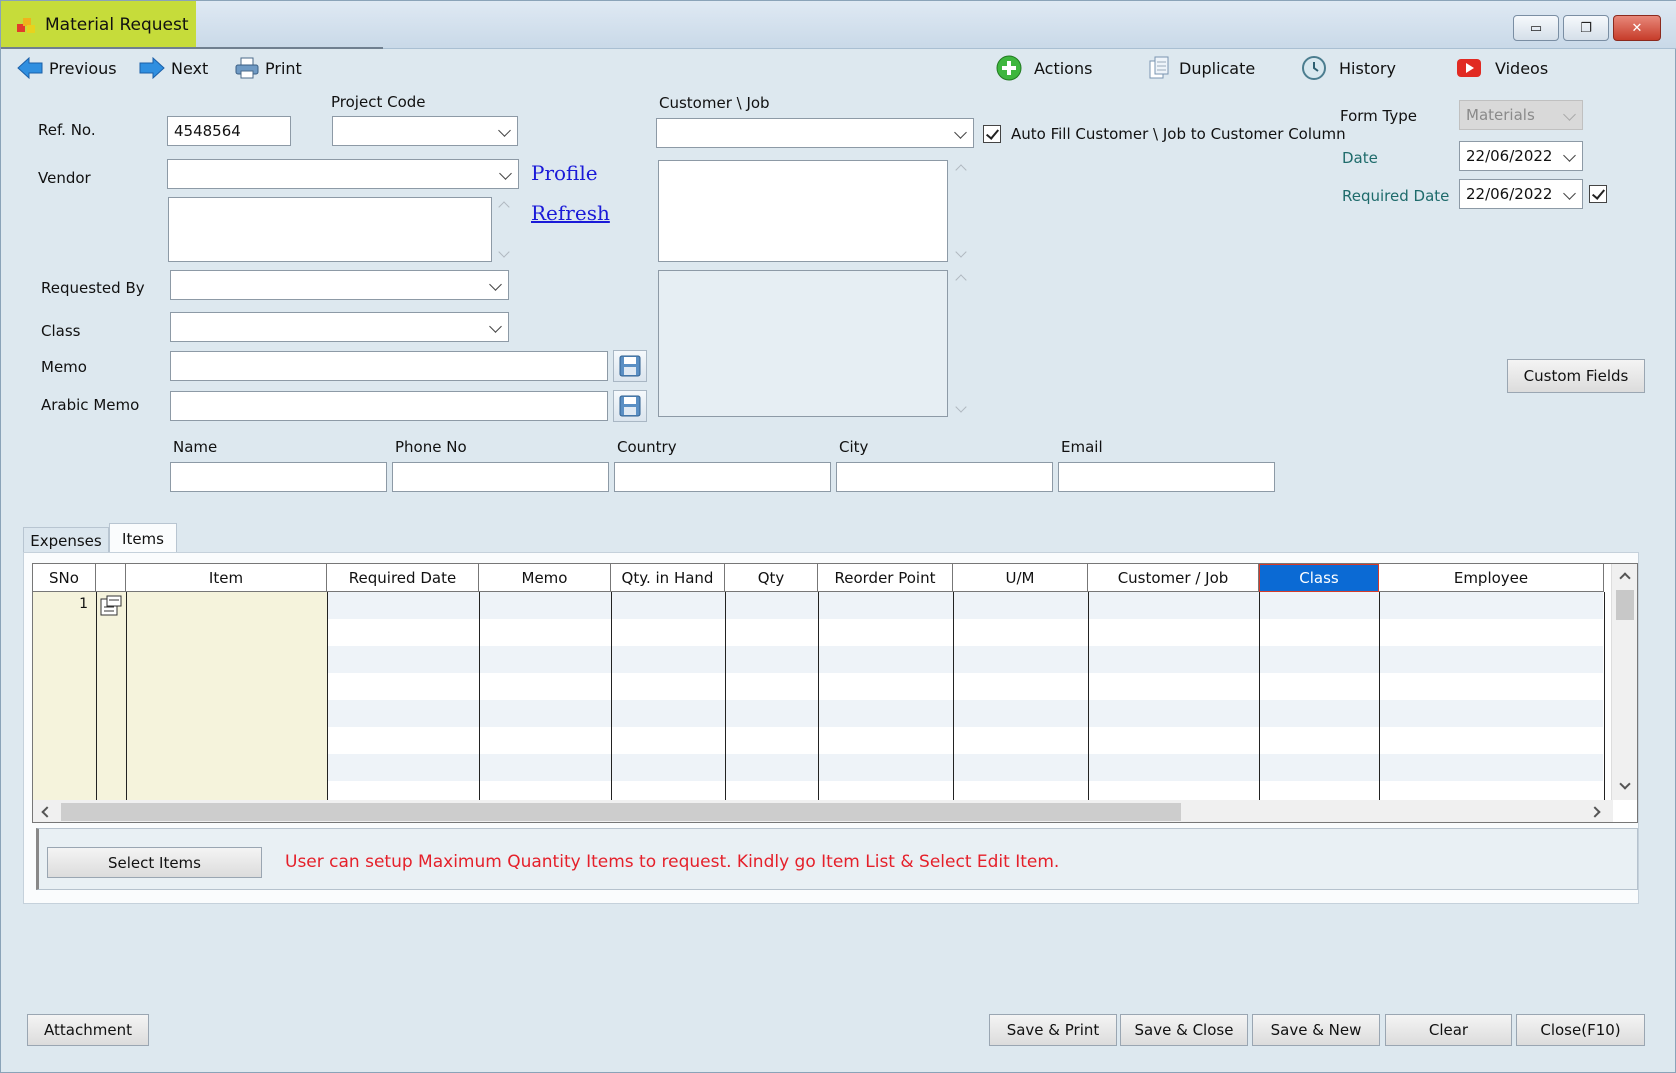 This screenshot has width=1676, height=1073. I want to click on arabic-memo-field, so click(389, 406).